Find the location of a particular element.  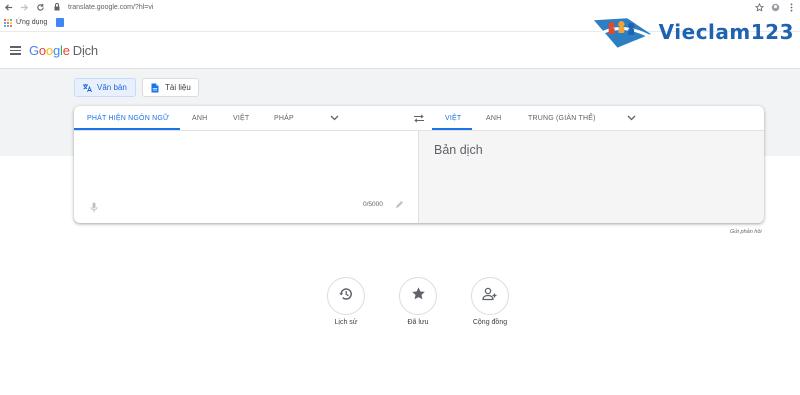

source-tab-underline is located at coordinates (127, 129).